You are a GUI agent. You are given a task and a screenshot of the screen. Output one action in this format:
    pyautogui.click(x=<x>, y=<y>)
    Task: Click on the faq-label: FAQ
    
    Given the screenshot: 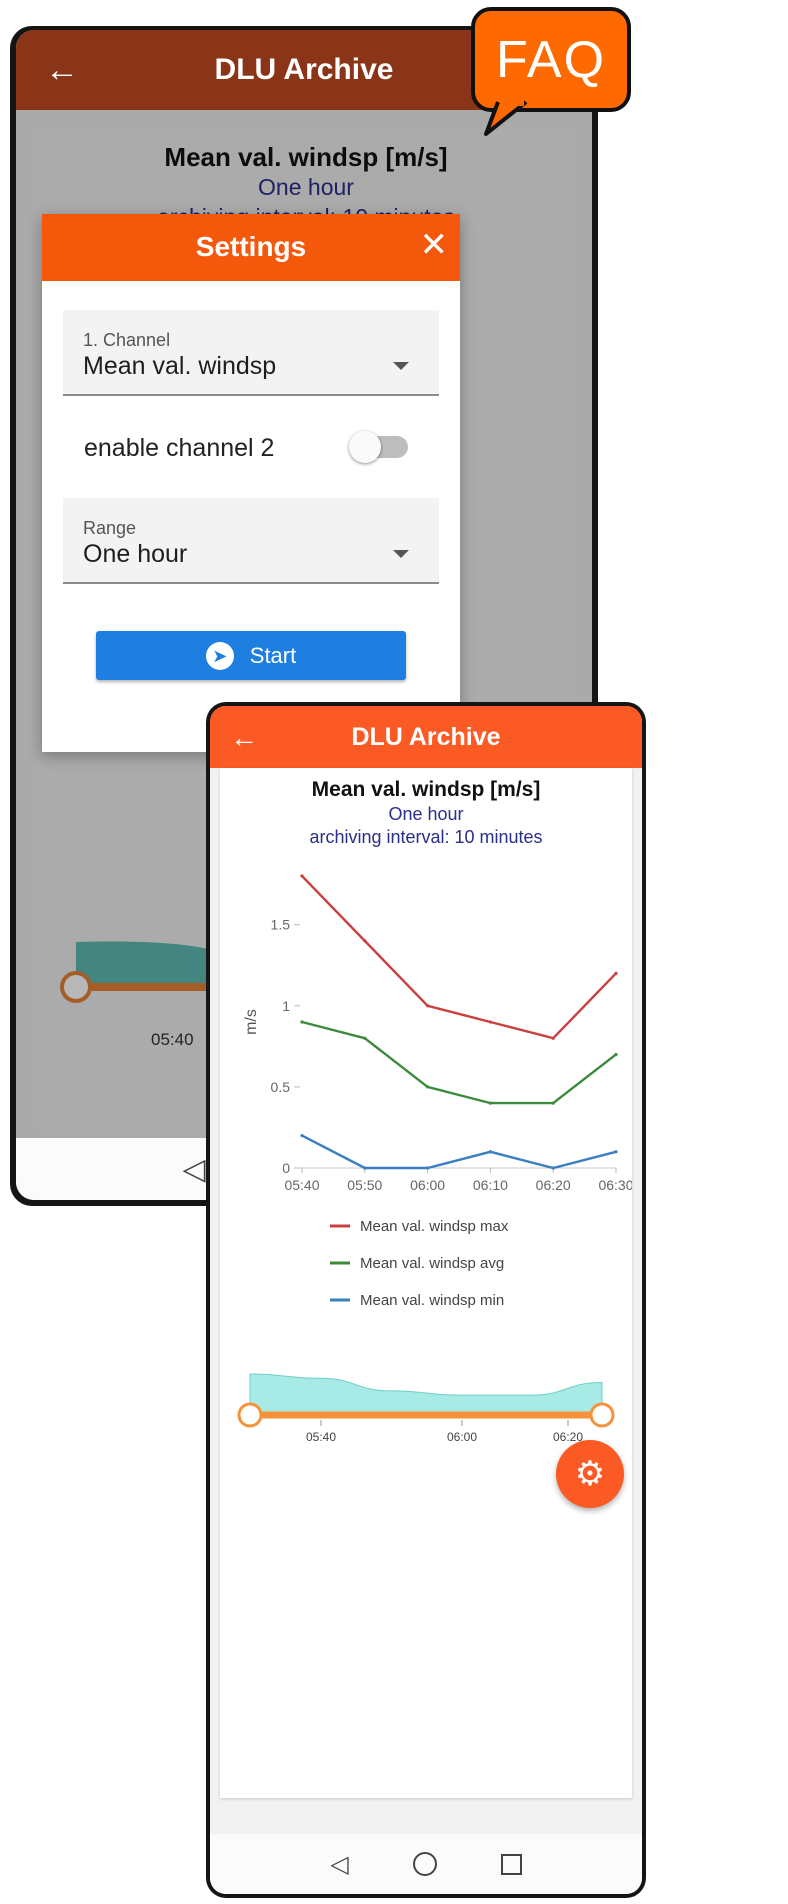 What is the action you would take?
    pyautogui.click(x=551, y=59)
    